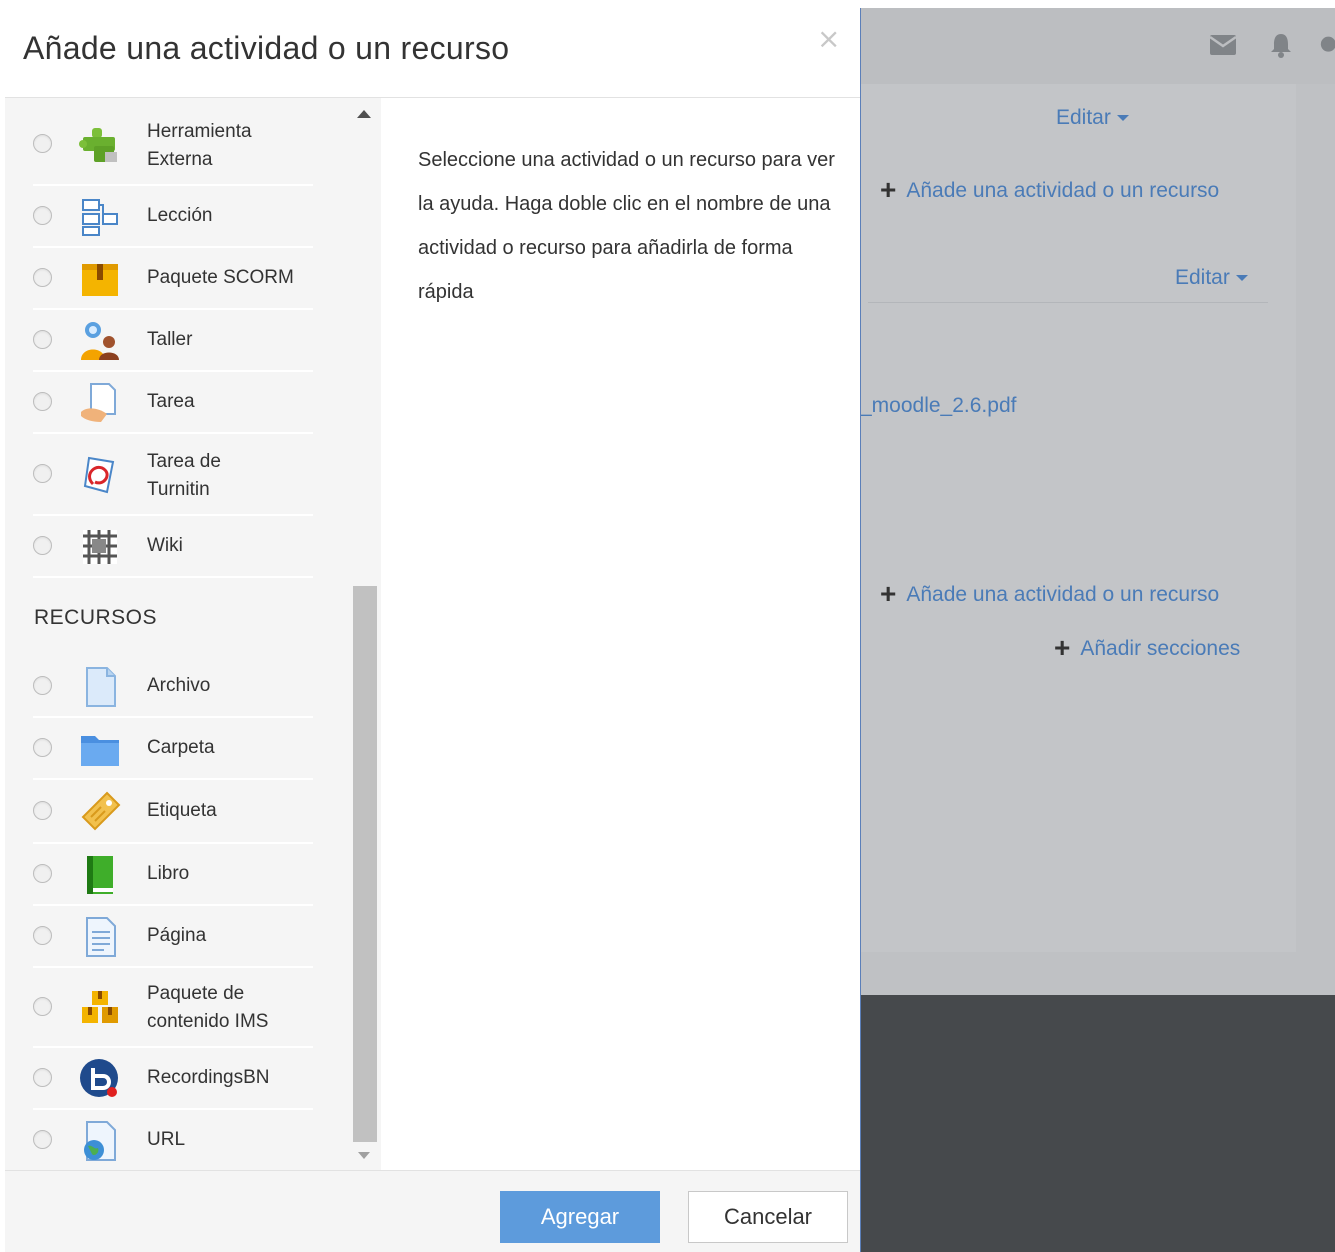 This screenshot has height=1252, width=1335. Describe the element at coordinates (365, 864) in the screenshot. I see `scrollbar-thumb` at that location.